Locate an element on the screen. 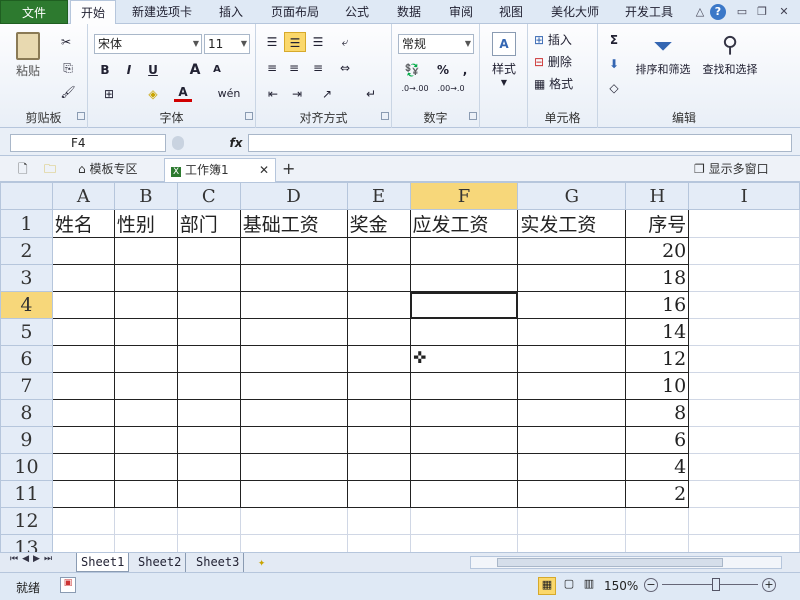 The image size is (800, 600). page-layout-view-icon: ▢ is located at coordinates (569, 586).